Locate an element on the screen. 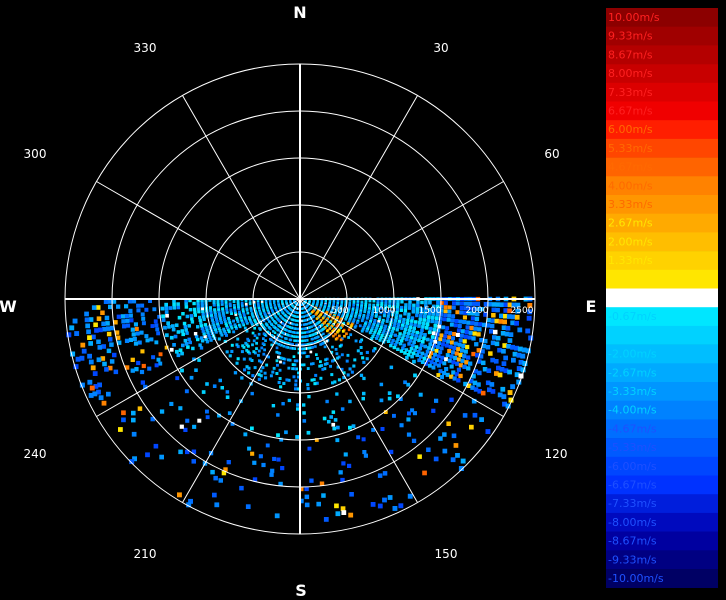 This screenshot has height=600, width=726. colorbar-label: -5.33m/s is located at coordinates (632, 447).